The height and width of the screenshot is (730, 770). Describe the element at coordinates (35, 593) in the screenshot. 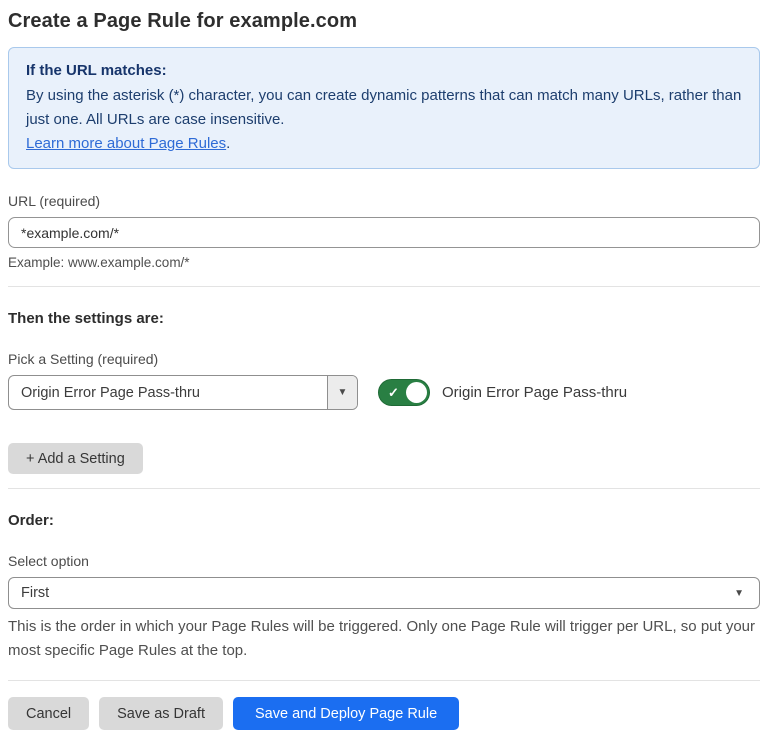

I see `order-select-value: First` at that location.